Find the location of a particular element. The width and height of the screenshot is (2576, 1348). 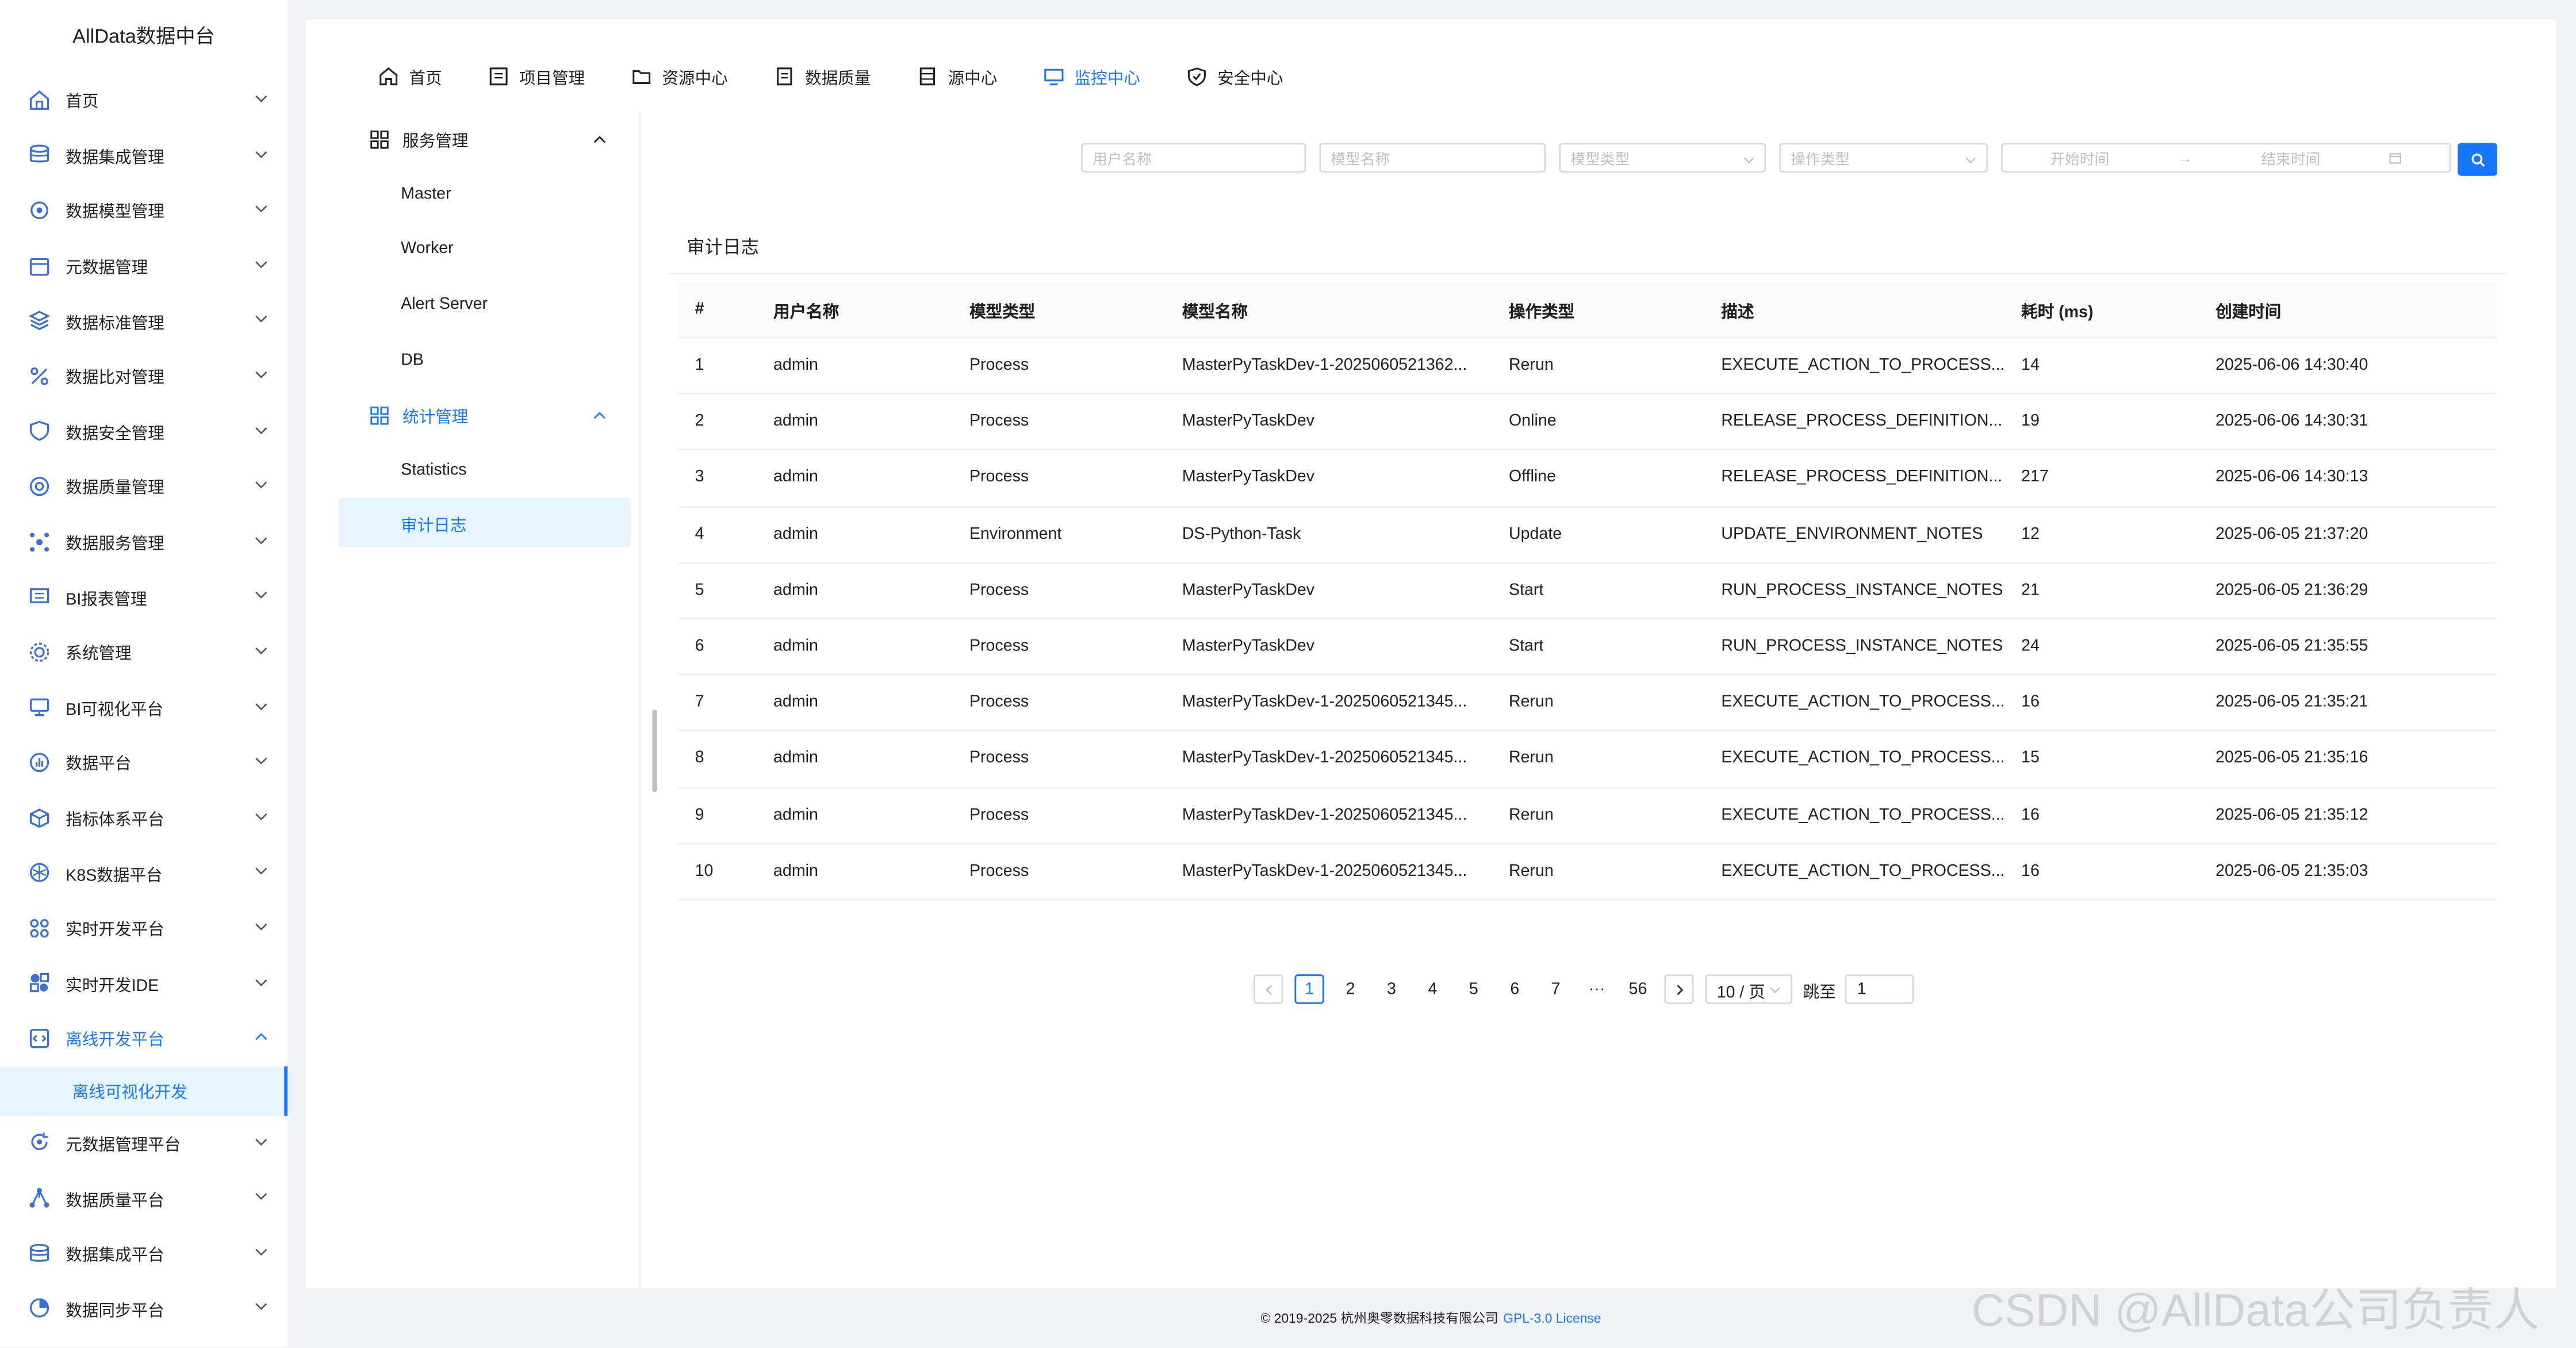

sidebar-item: 数据安全管理 is located at coordinates (144, 431).